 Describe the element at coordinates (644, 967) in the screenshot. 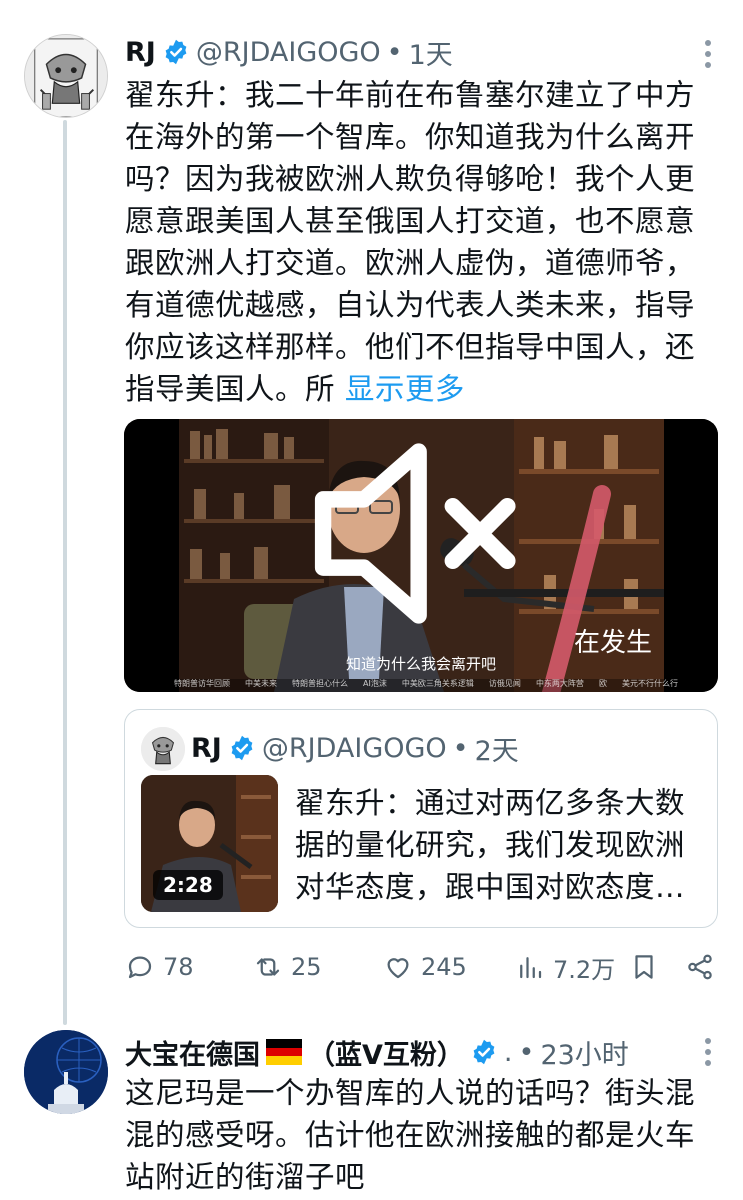

I see `bookmark-icon` at that location.